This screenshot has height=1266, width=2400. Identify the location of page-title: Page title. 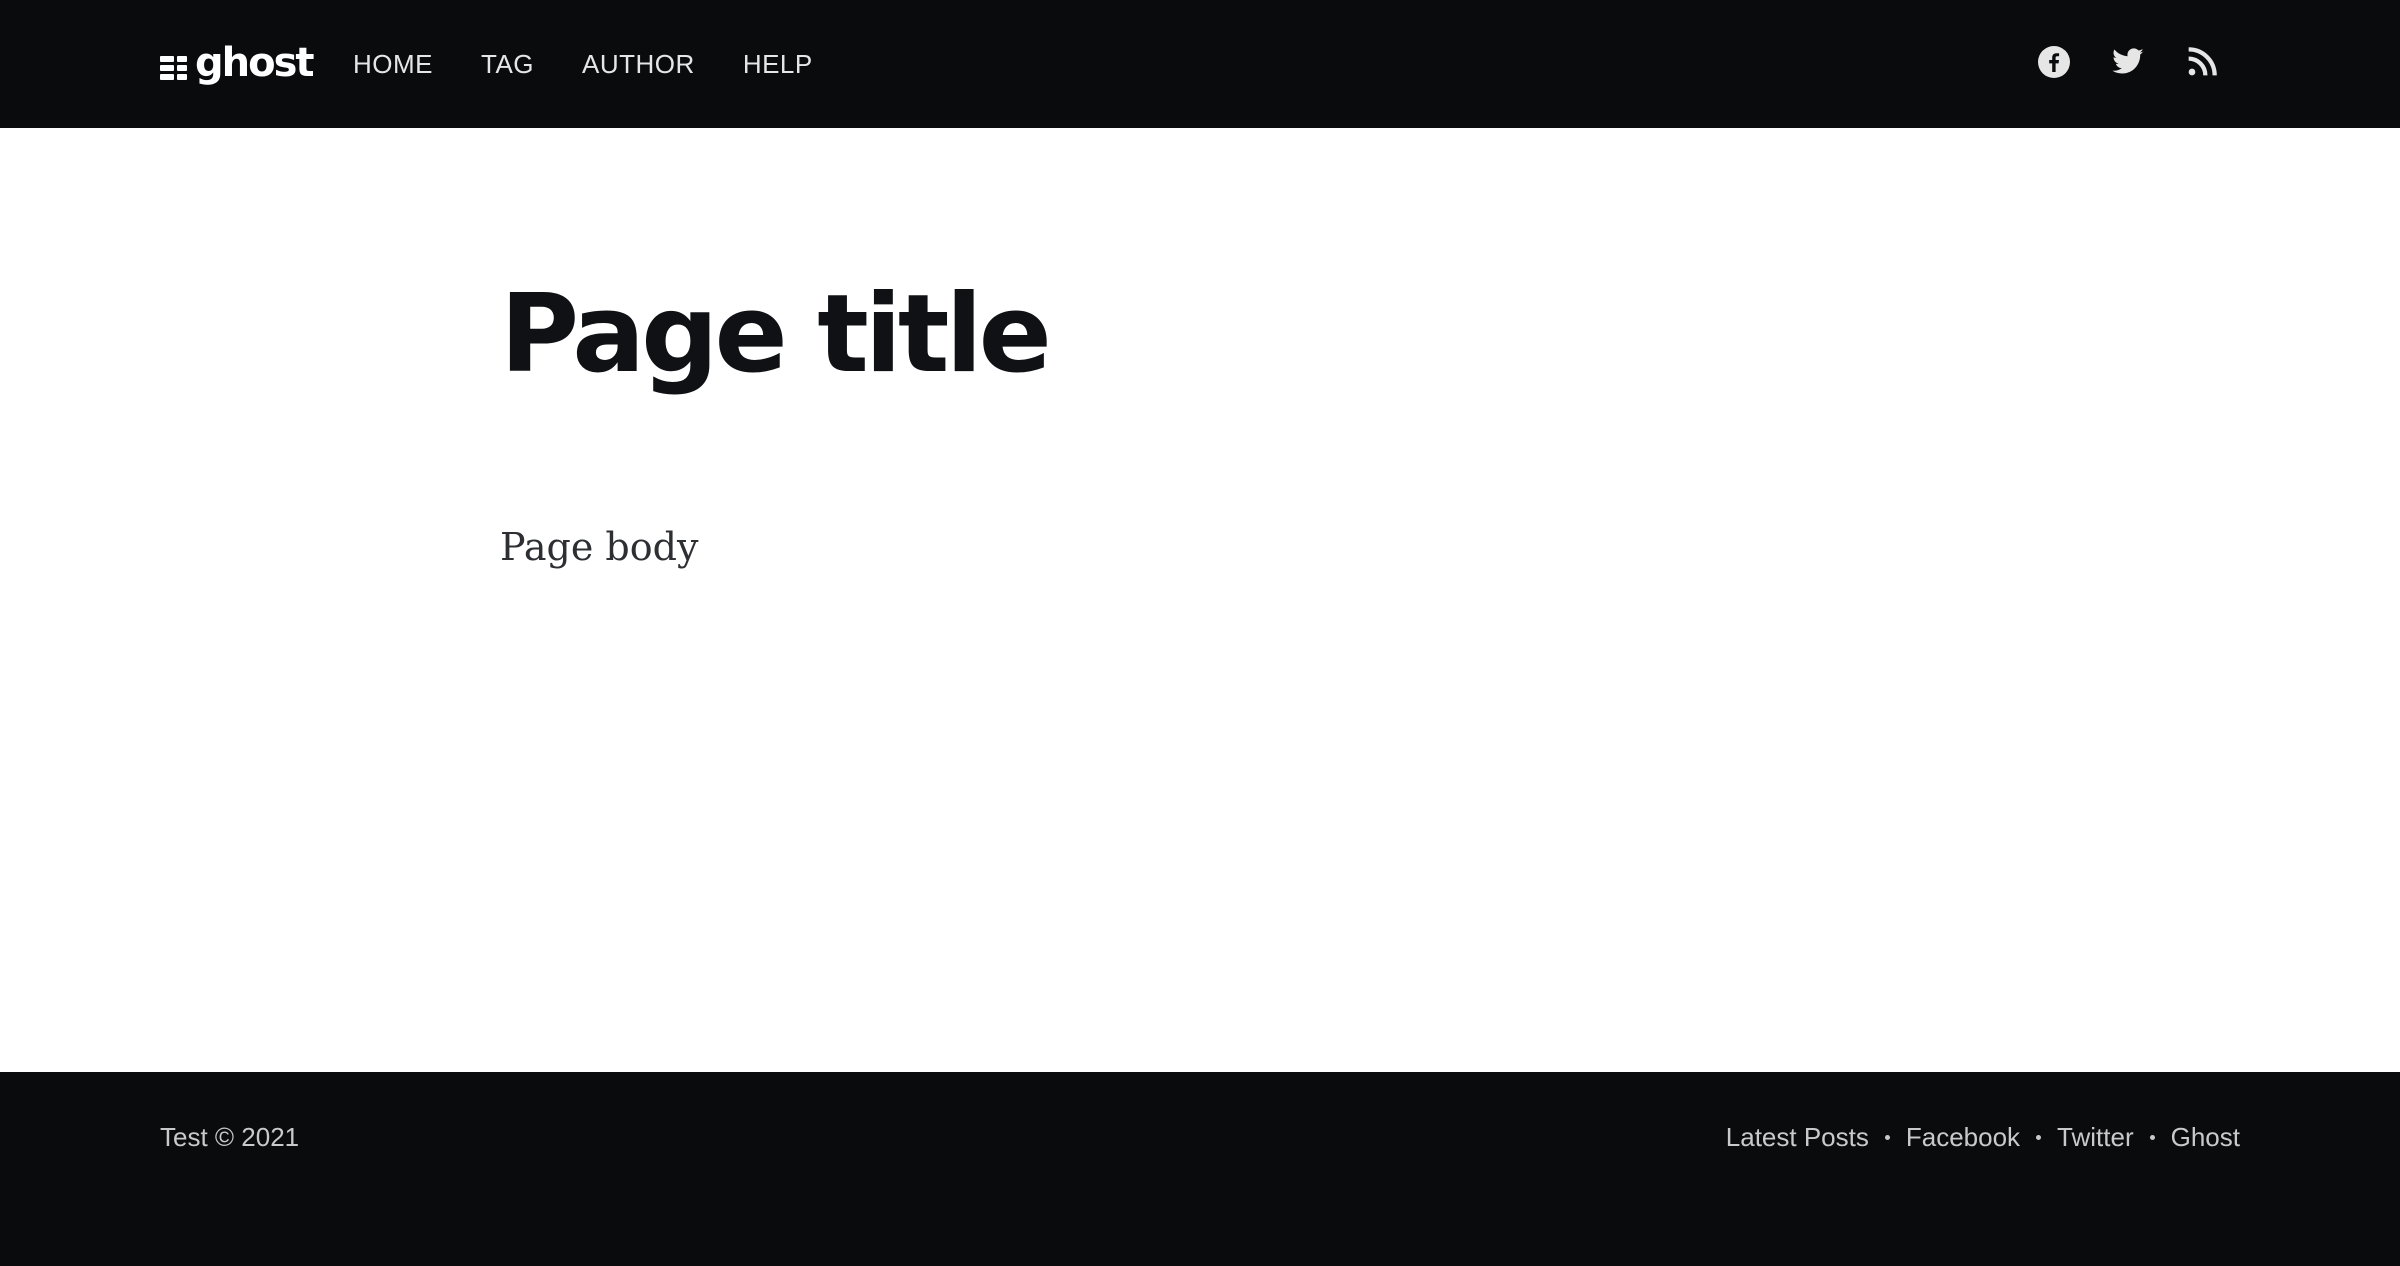
(776, 334).